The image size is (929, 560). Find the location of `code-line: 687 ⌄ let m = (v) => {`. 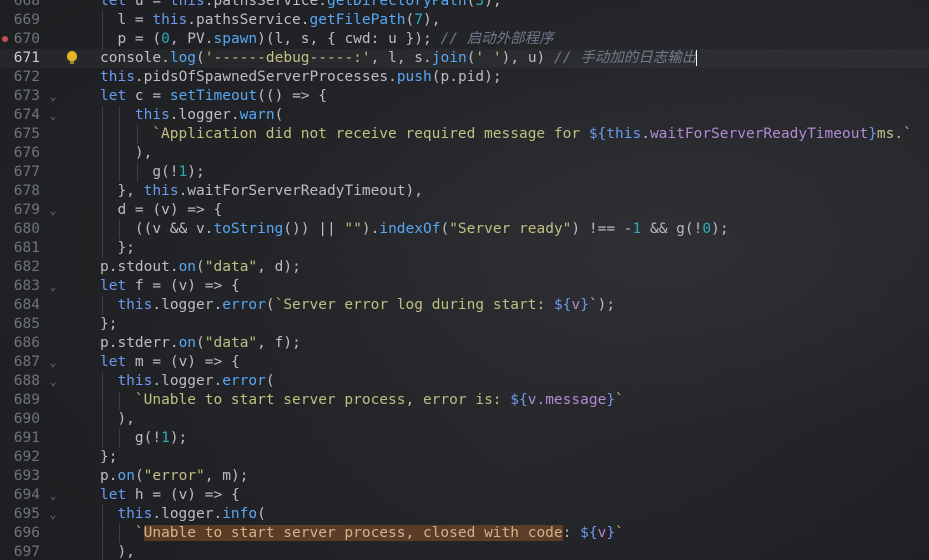

code-line: 687 ⌄ let m = (v) => { is located at coordinates (464, 362).